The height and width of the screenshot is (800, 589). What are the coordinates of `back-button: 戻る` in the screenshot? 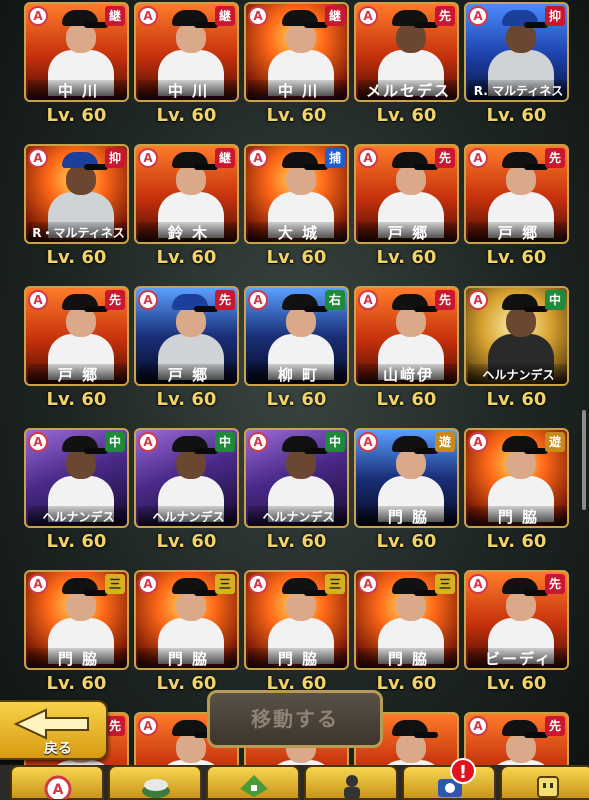 It's located at (54, 730).